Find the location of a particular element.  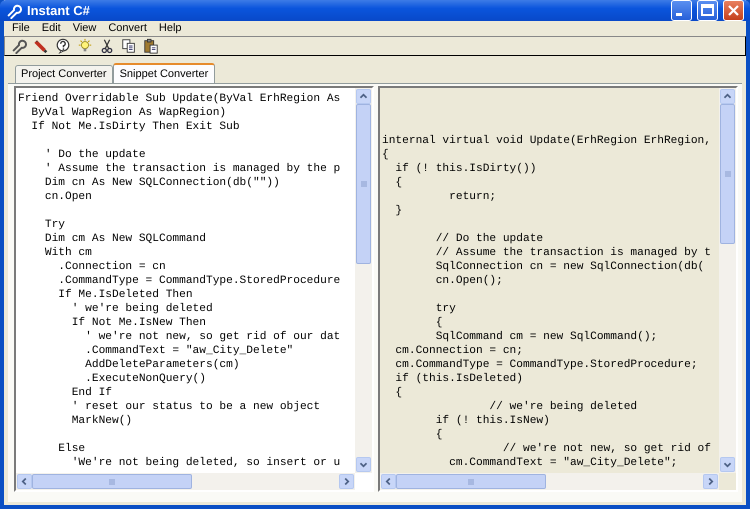

menu-item: Convert is located at coordinates (127, 28).